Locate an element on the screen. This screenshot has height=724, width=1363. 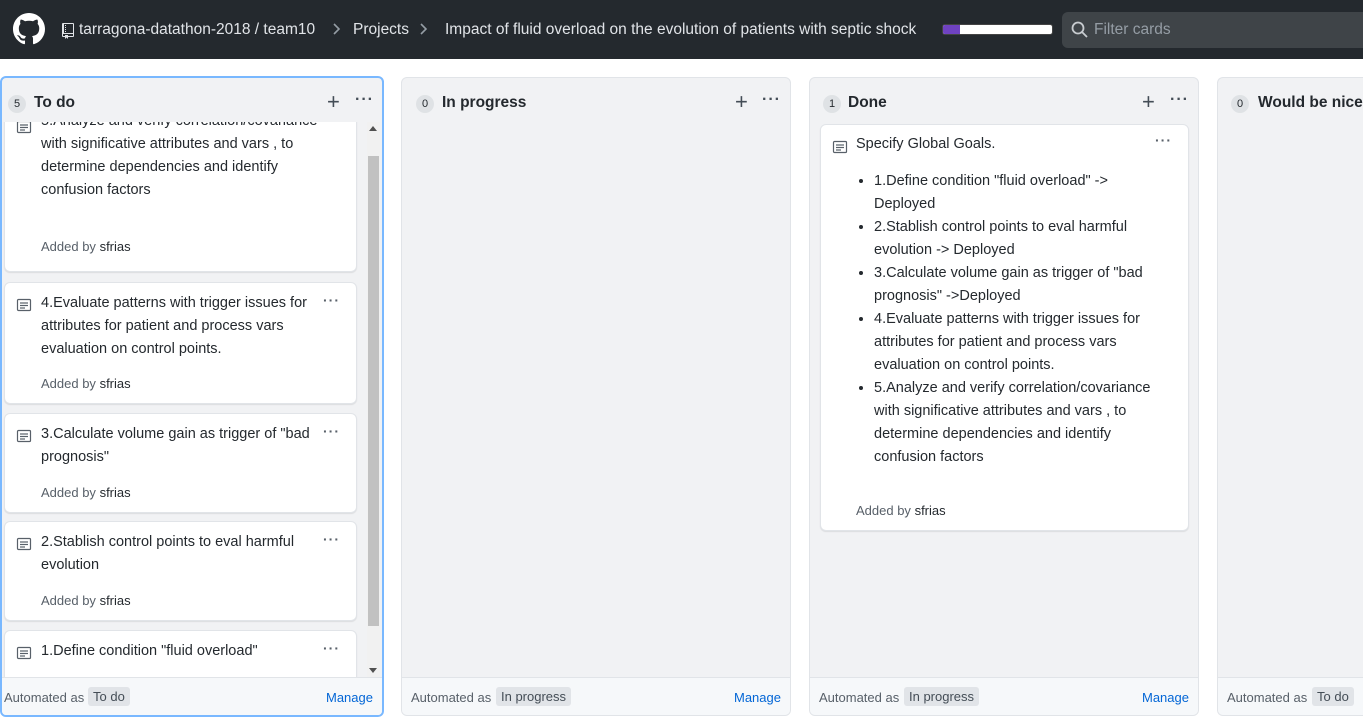
card-note-title: Specify Global Goals. is located at coordinates (926, 144).